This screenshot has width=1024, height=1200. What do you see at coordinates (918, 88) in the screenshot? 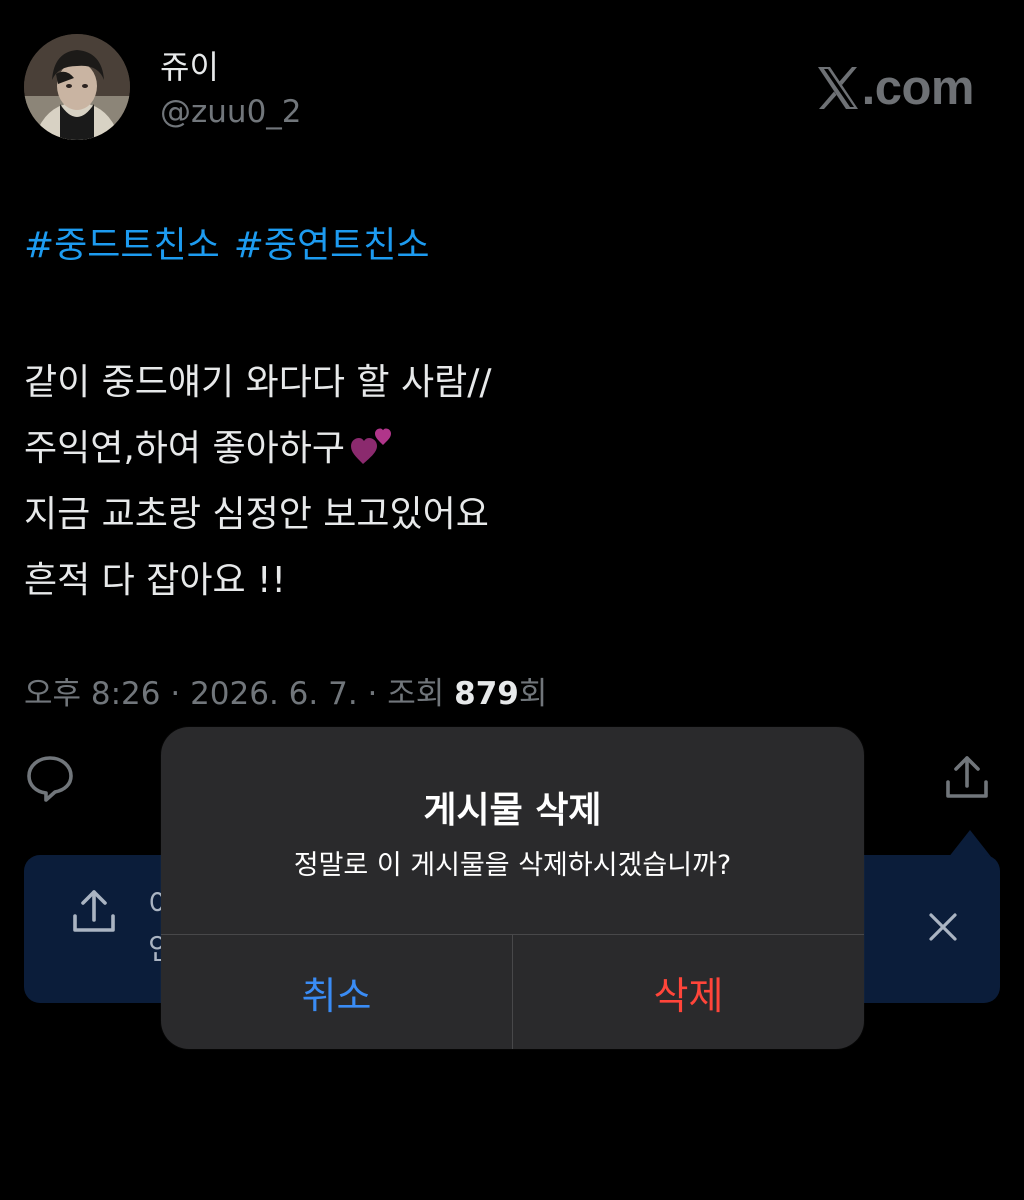
I see `brand-domain-text: .com` at bounding box center [918, 88].